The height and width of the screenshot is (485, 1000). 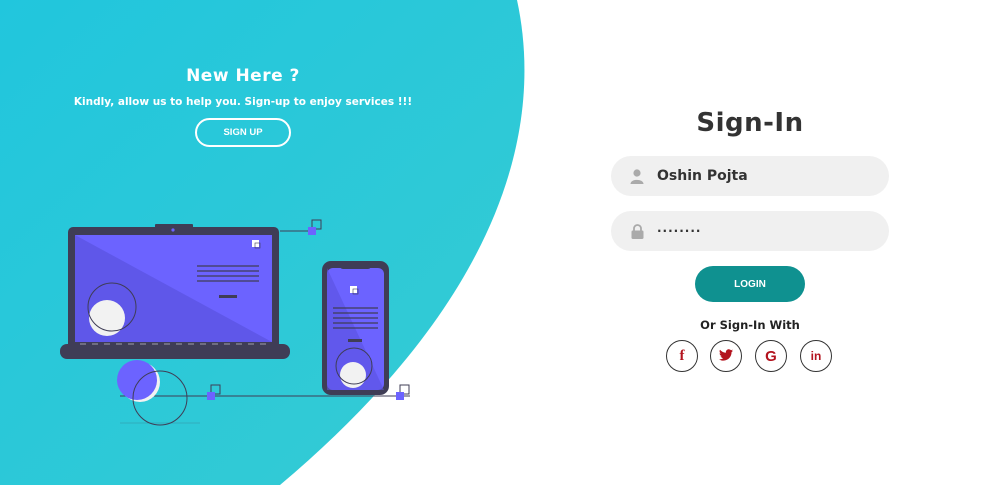 I want to click on signin-title: Sign-In, so click(x=750, y=123).